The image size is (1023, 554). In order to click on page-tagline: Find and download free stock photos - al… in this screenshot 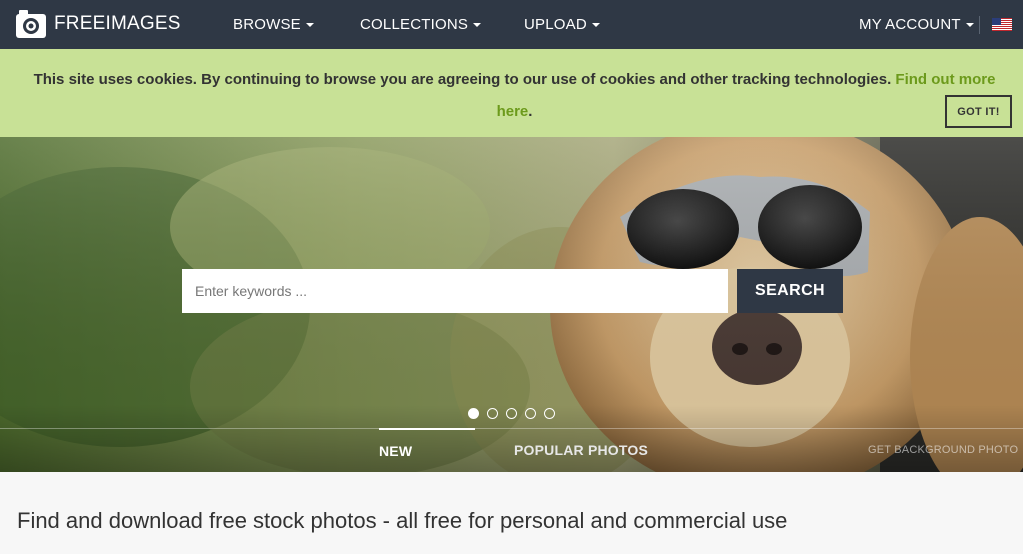, I will do `click(402, 520)`.